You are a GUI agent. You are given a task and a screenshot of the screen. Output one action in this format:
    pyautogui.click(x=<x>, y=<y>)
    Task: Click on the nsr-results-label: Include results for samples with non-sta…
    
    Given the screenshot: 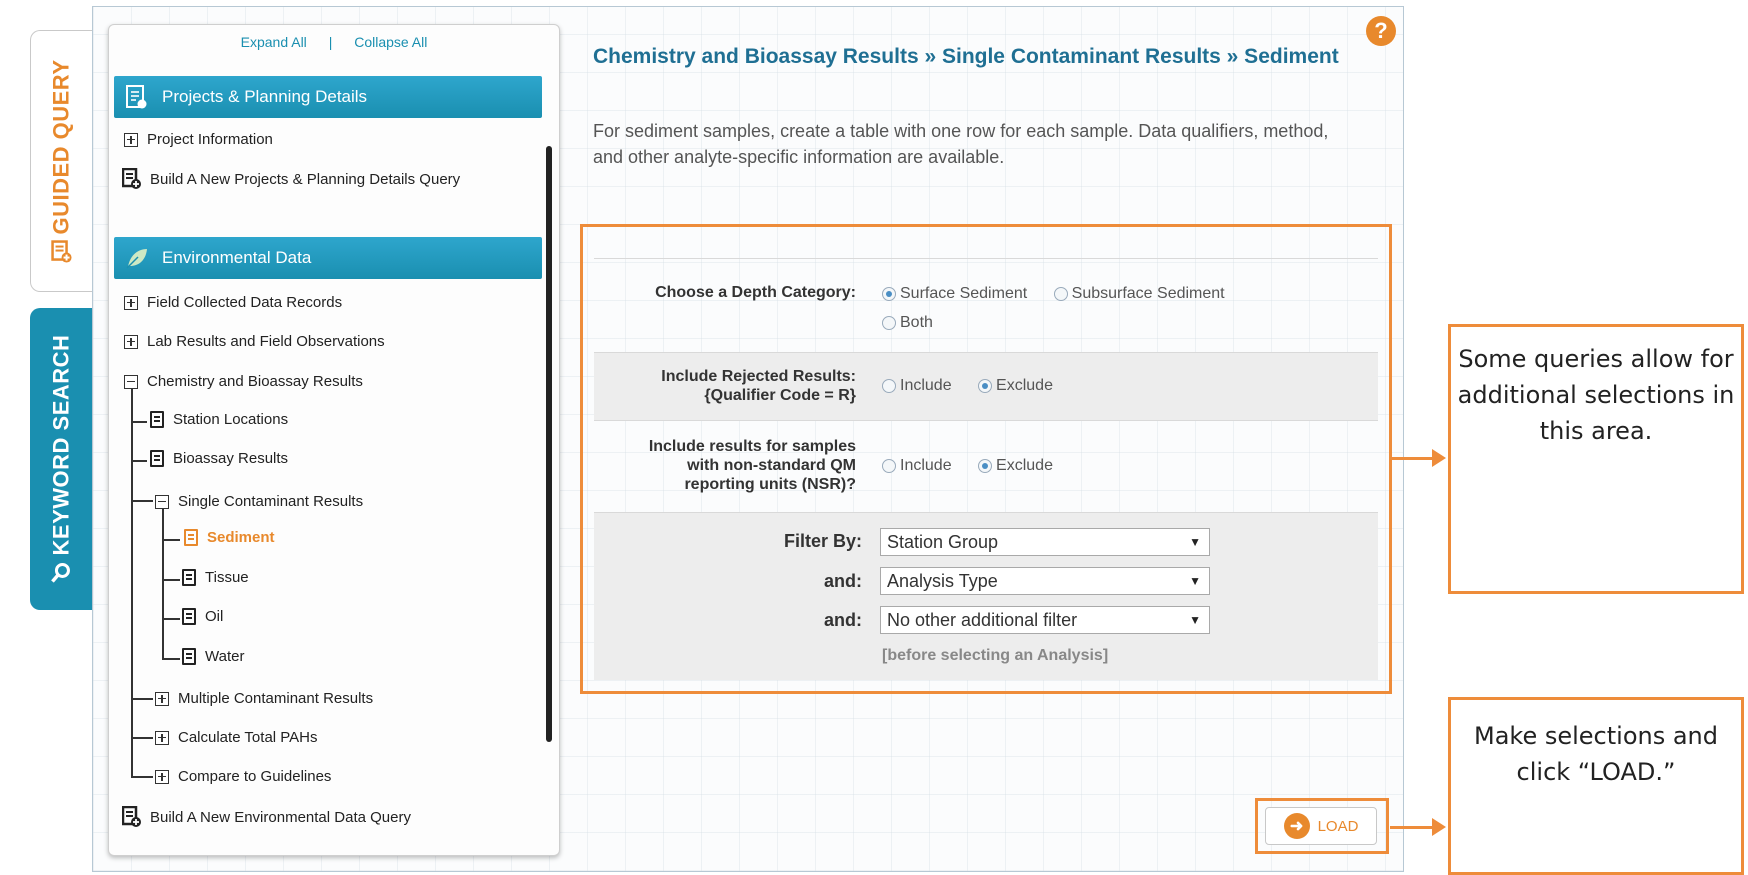 What is the action you would take?
    pyautogui.click(x=752, y=465)
    